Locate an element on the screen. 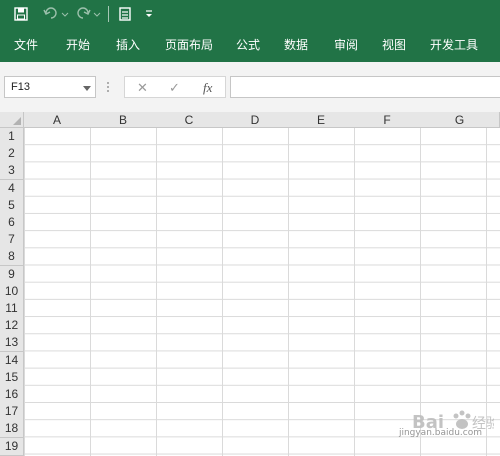 This screenshot has width=500, height=456. insert-function-icon: fx is located at coordinates (207, 88).